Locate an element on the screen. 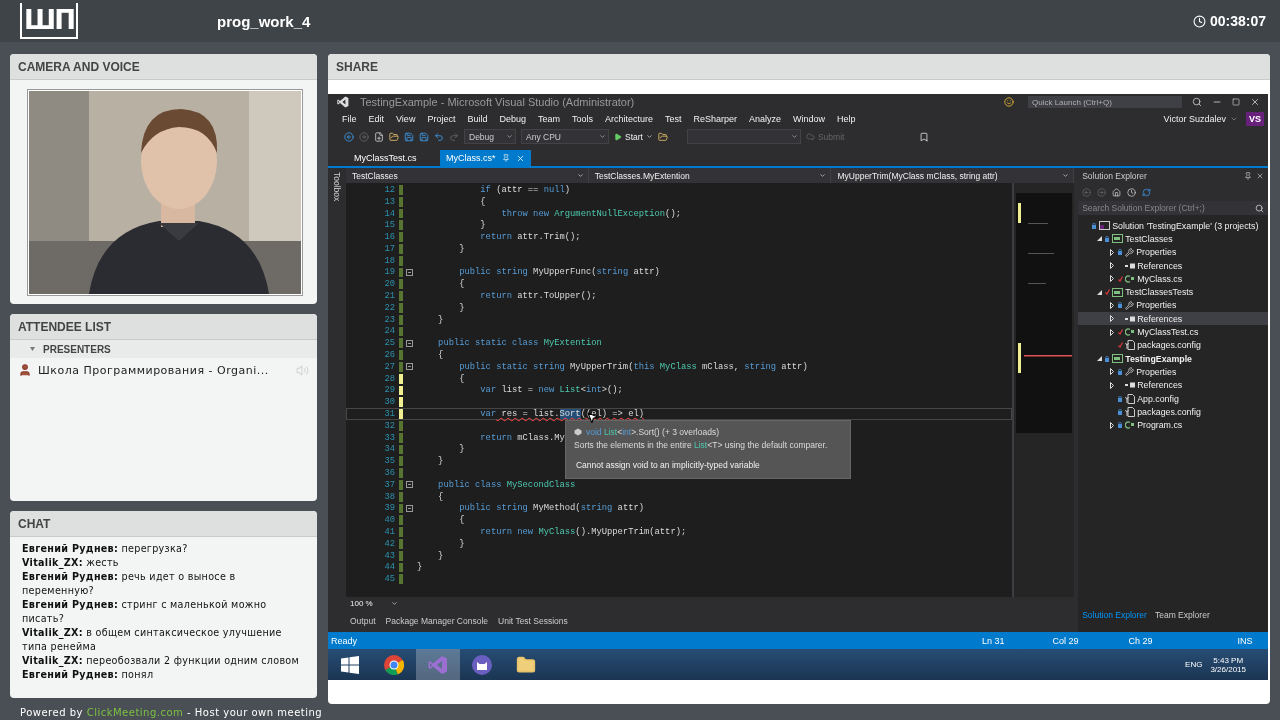 This screenshot has height=720, width=1280. tool-window-tab: Team Explorer is located at coordinates (1182, 614).